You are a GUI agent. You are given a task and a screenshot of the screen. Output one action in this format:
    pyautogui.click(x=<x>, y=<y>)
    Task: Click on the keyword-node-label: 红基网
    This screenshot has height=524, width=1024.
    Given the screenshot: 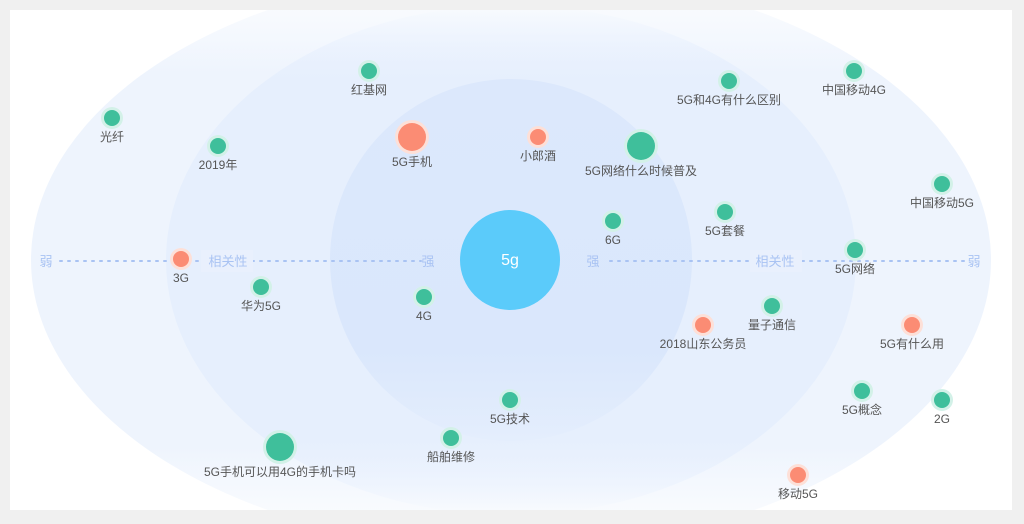 What is the action you would take?
    pyautogui.click(x=369, y=89)
    